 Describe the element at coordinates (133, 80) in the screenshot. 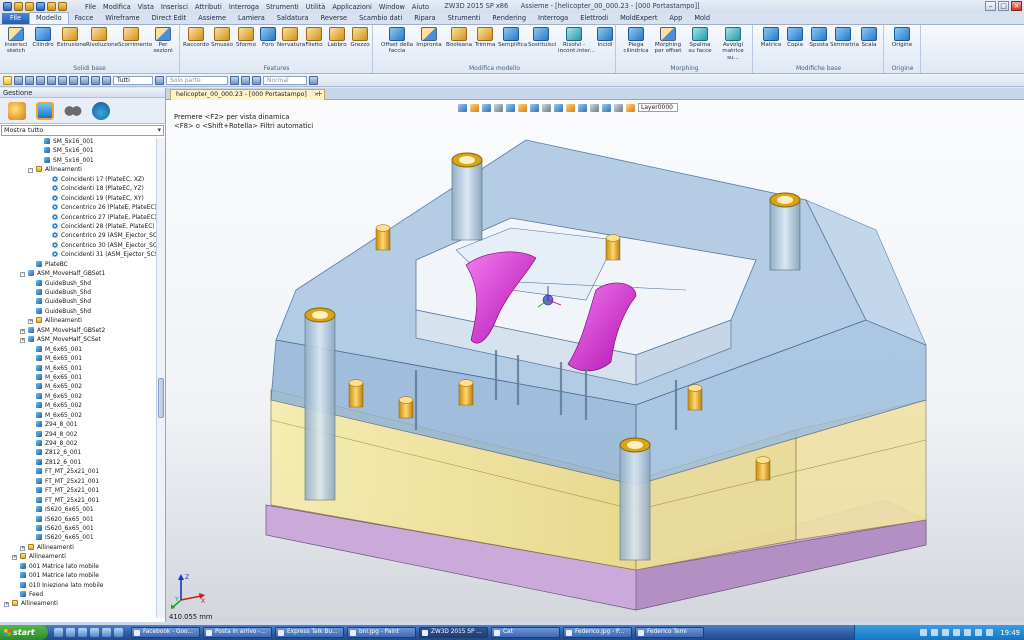

I see `filter-select: Tutti` at that location.